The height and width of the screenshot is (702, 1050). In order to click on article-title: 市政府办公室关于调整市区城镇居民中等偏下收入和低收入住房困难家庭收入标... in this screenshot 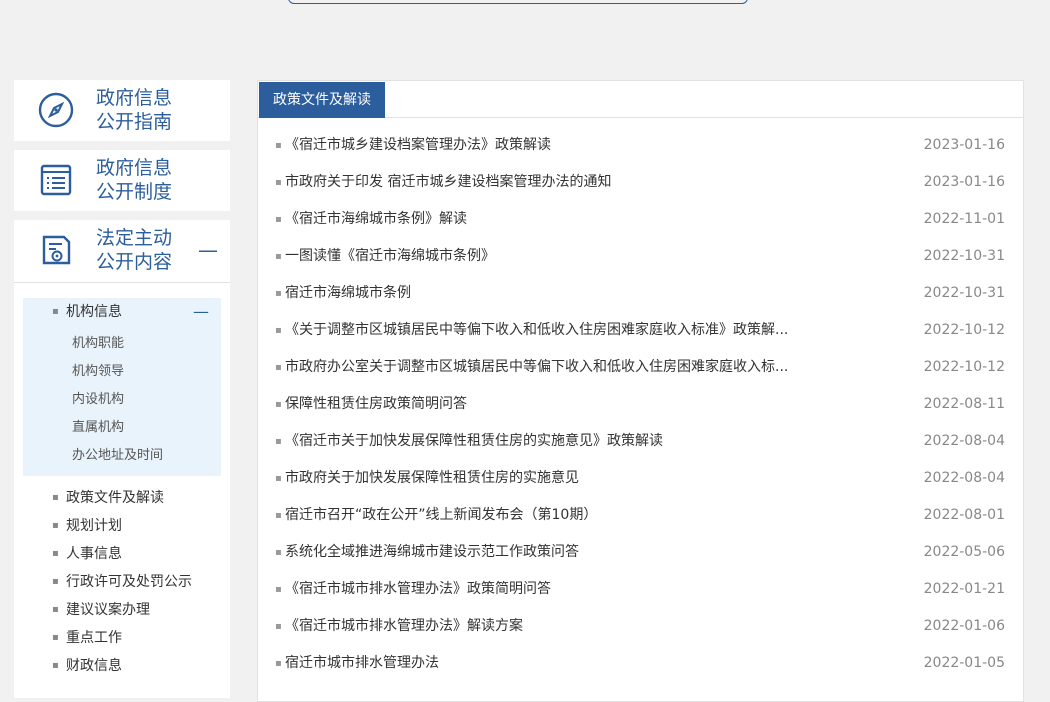, I will do `click(550, 367)`.